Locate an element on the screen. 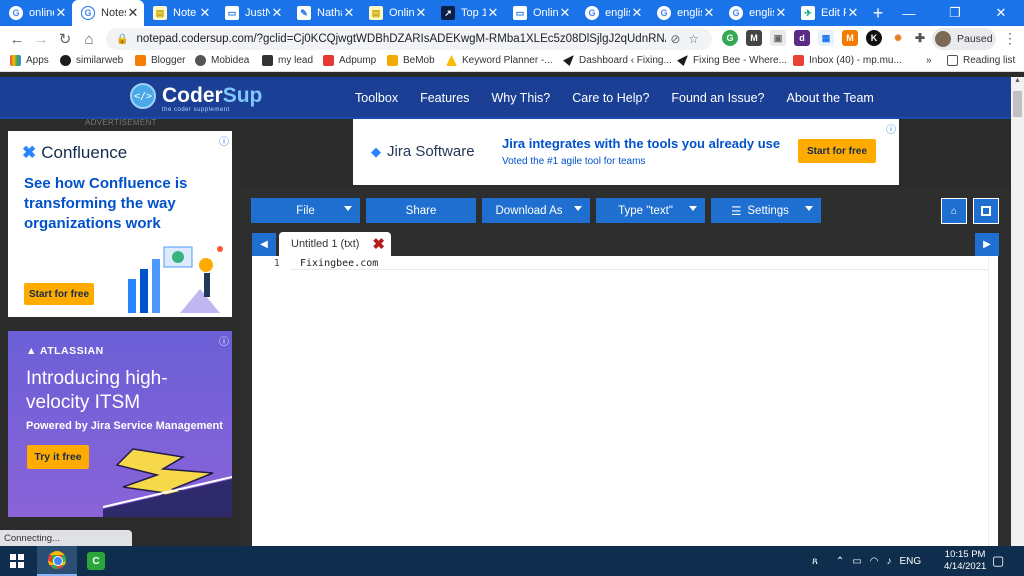 The width and height of the screenshot is (1024, 576). profile-button: Paused is located at coordinates (964, 39).